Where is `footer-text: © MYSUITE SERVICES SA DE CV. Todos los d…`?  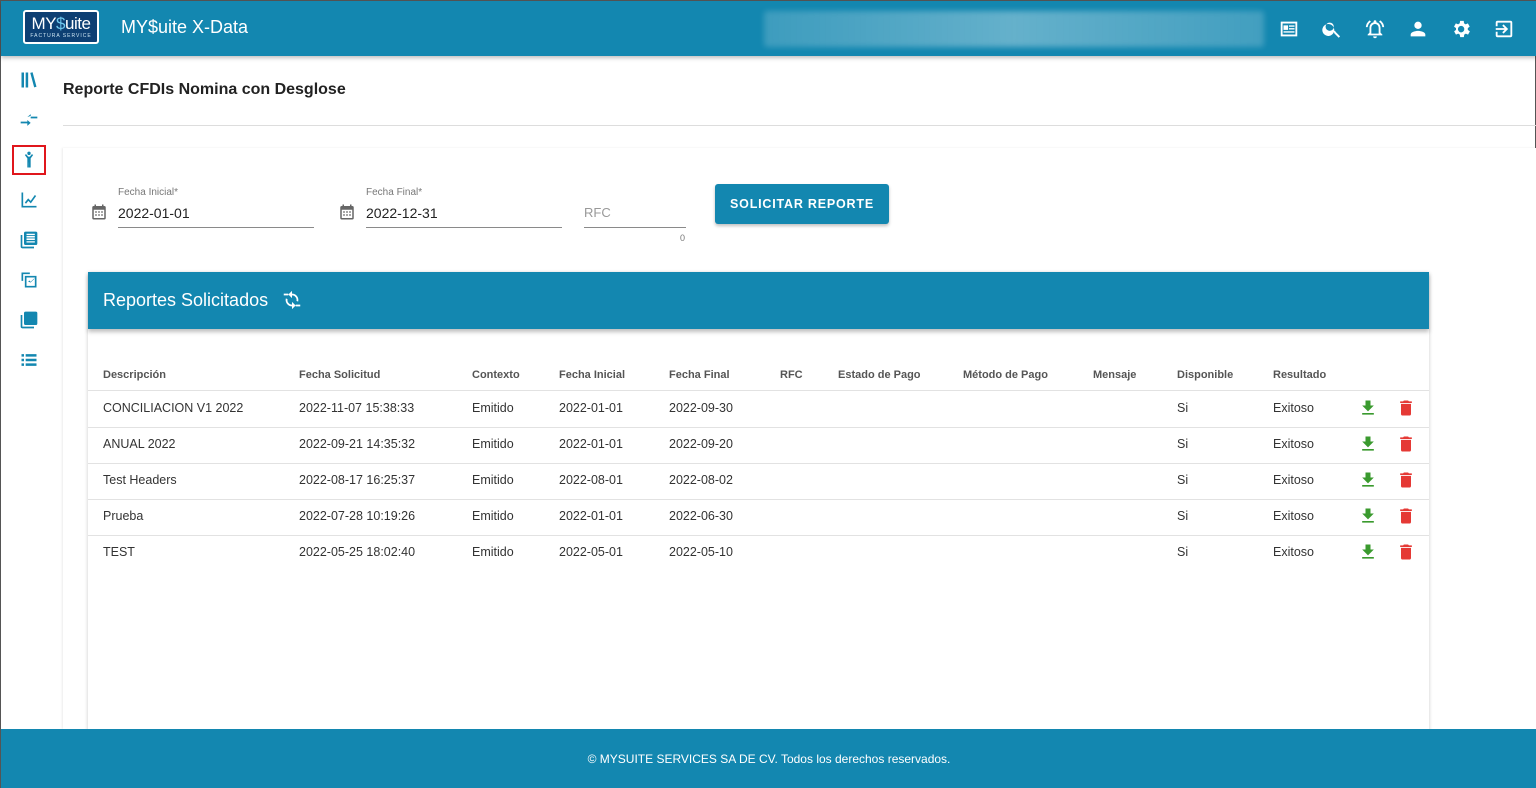
footer-text: © MYSUITE SERVICES SA DE CV. Todos los d… is located at coordinates (769, 759).